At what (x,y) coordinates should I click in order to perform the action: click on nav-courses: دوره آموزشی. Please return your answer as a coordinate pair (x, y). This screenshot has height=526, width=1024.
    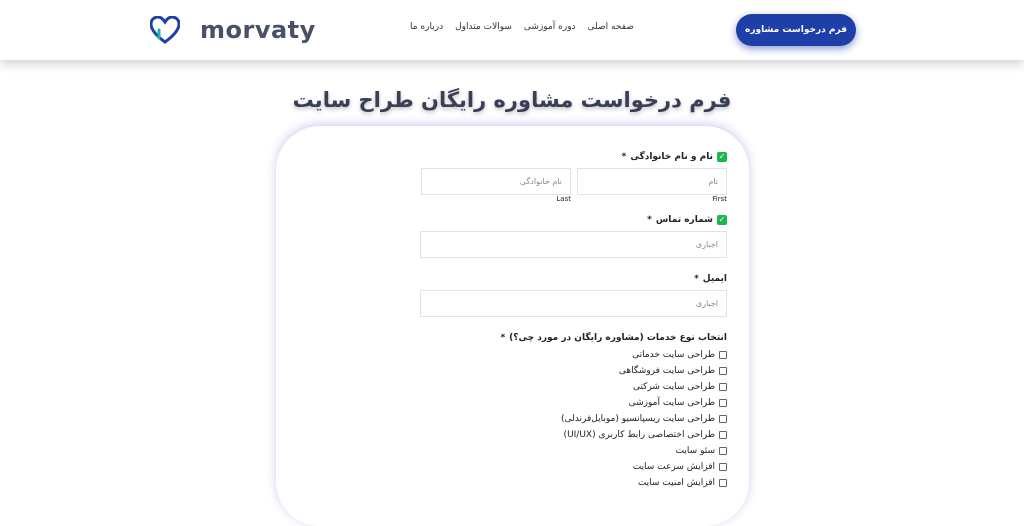
    Looking at the image, I should click on (550, 27).